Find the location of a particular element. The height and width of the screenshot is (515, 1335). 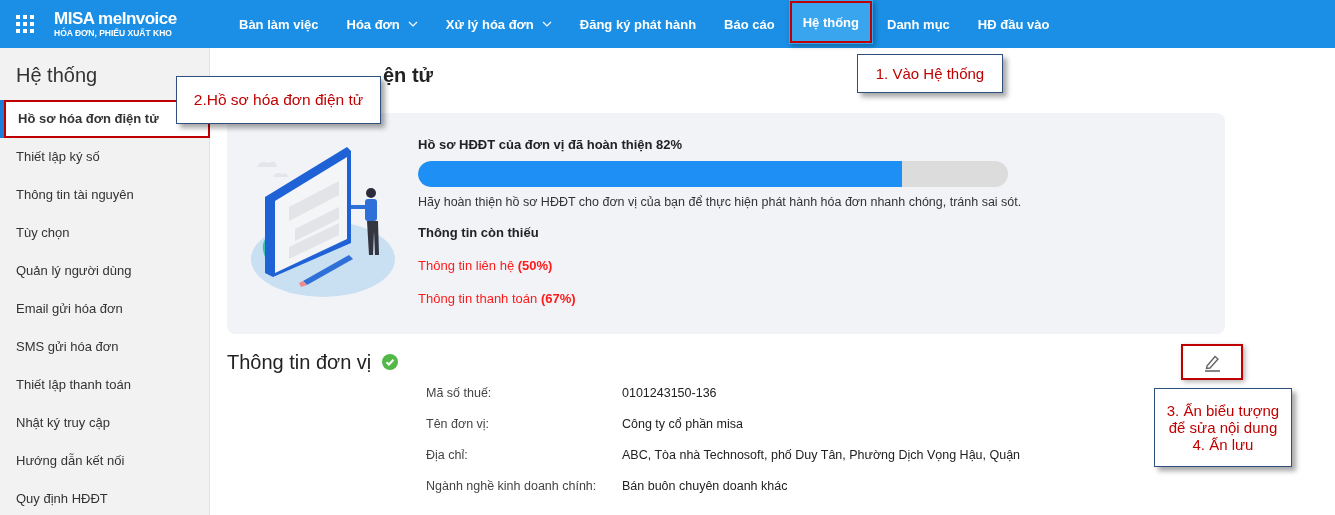

annotation-tooltip: 2.Hồ sơ hóa đơn điện tử is located at coordinates (278, 100).